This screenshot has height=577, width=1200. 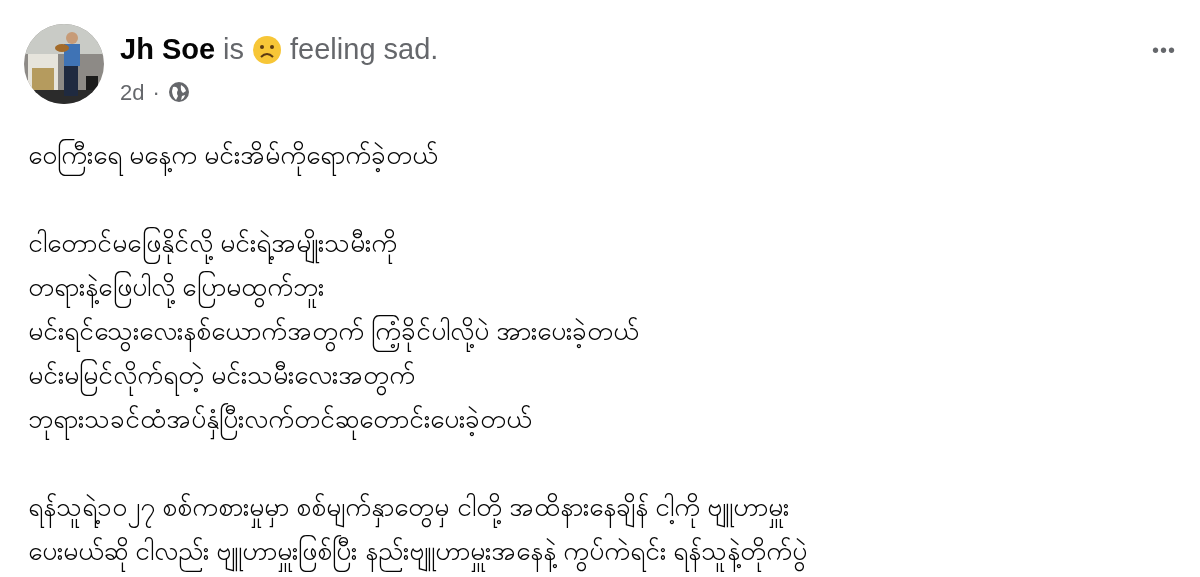 I want to click on sad-face-icon, so click(x=267, y=49).